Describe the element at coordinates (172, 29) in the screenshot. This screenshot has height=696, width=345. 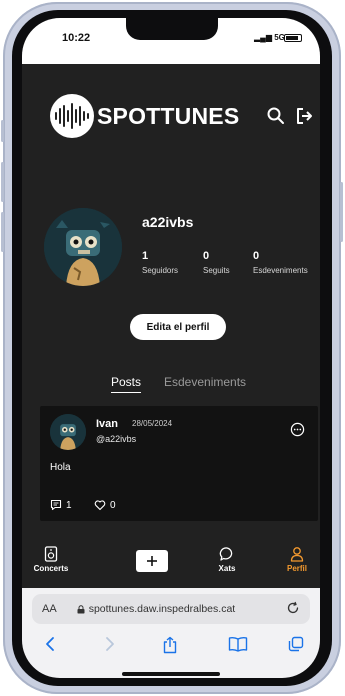
I see `camera-notch` at that location.